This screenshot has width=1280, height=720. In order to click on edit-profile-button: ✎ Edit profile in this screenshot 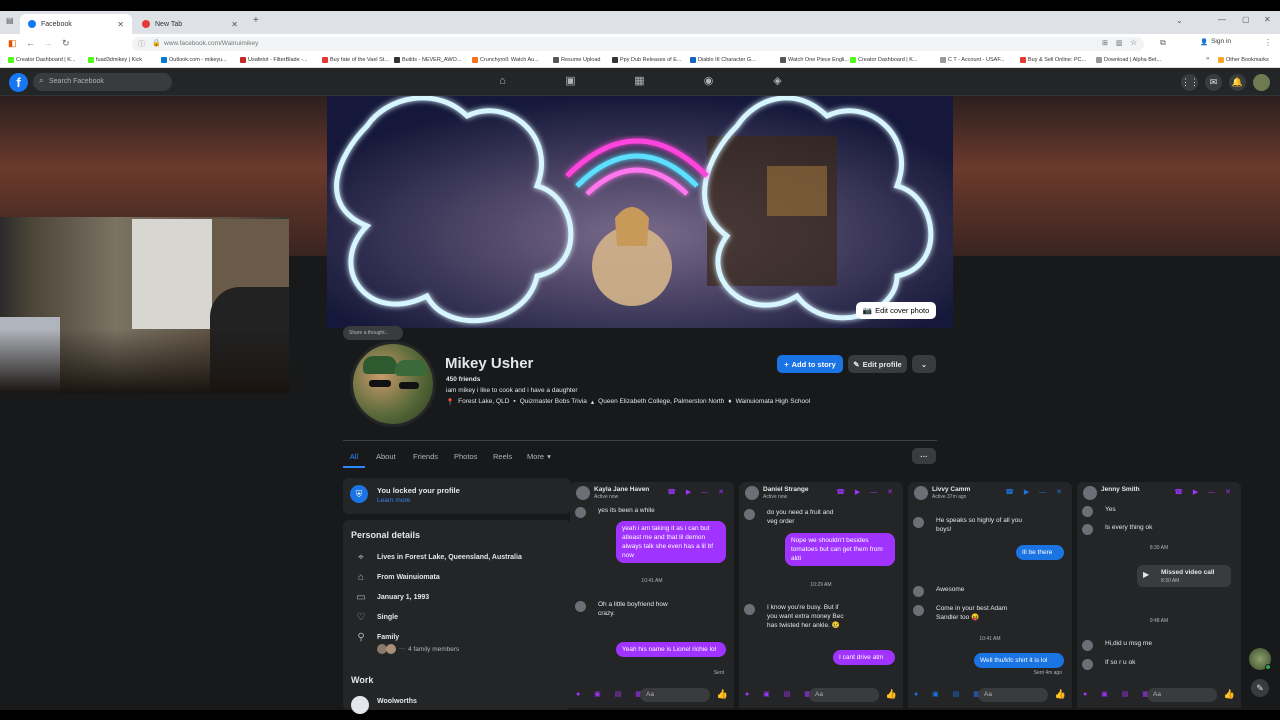, I will do `click(877, 364)`.